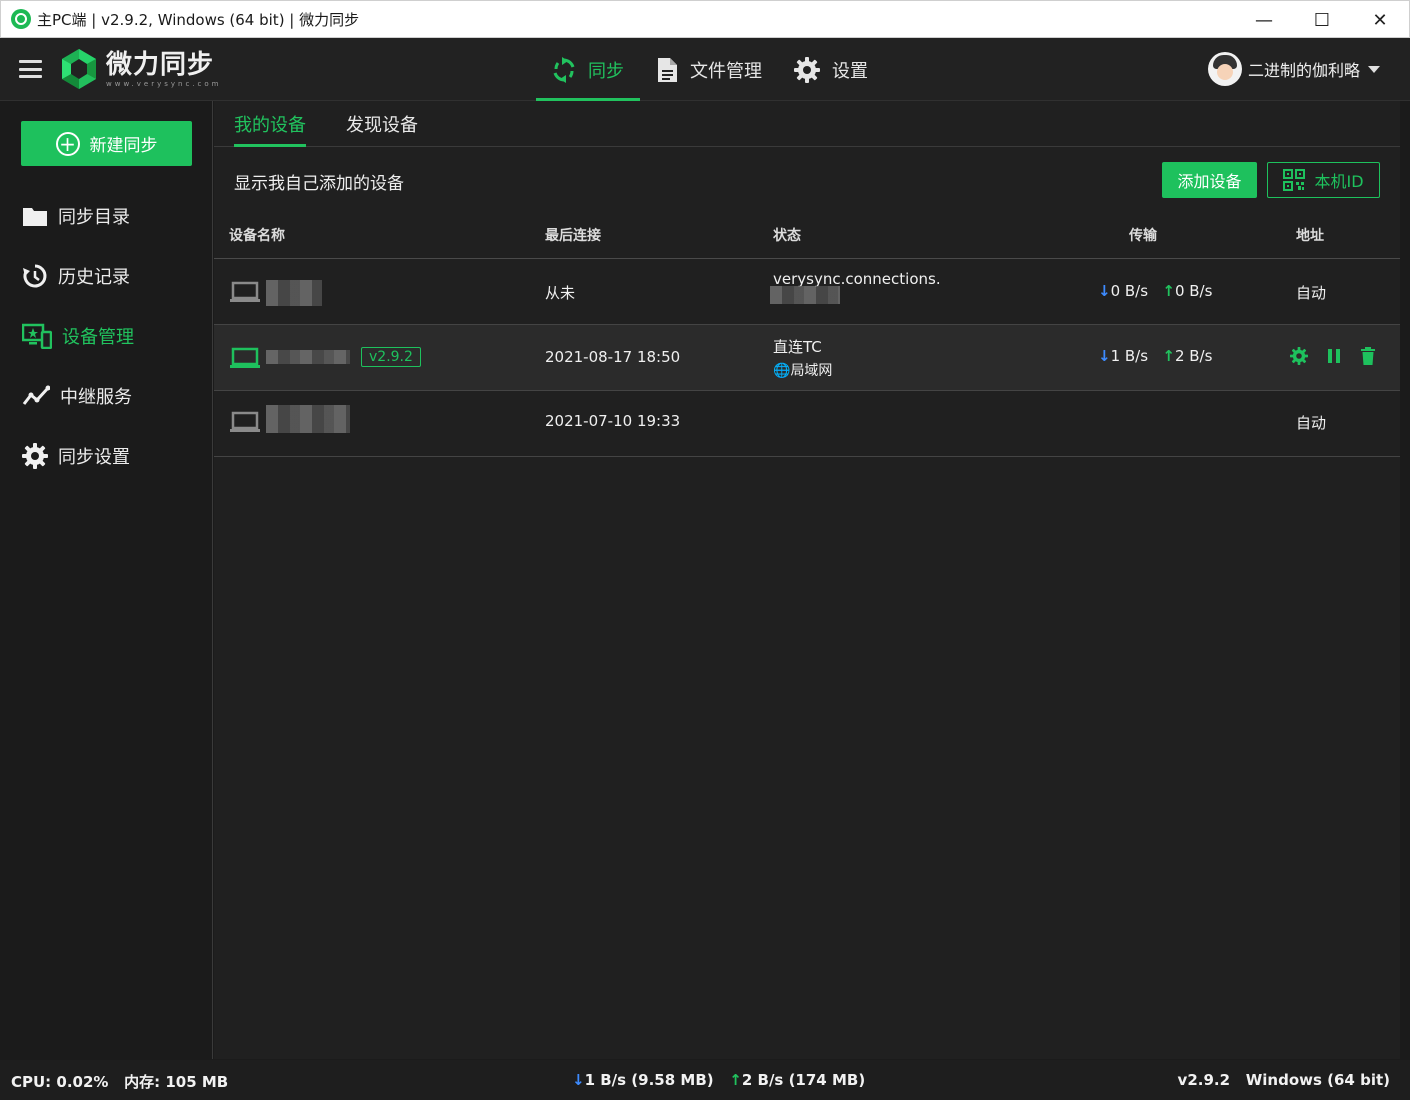 The height and width of the screenshot is (1100, 1410). I want to click on new-sync-button: + 新建同步, so click(106, 143).